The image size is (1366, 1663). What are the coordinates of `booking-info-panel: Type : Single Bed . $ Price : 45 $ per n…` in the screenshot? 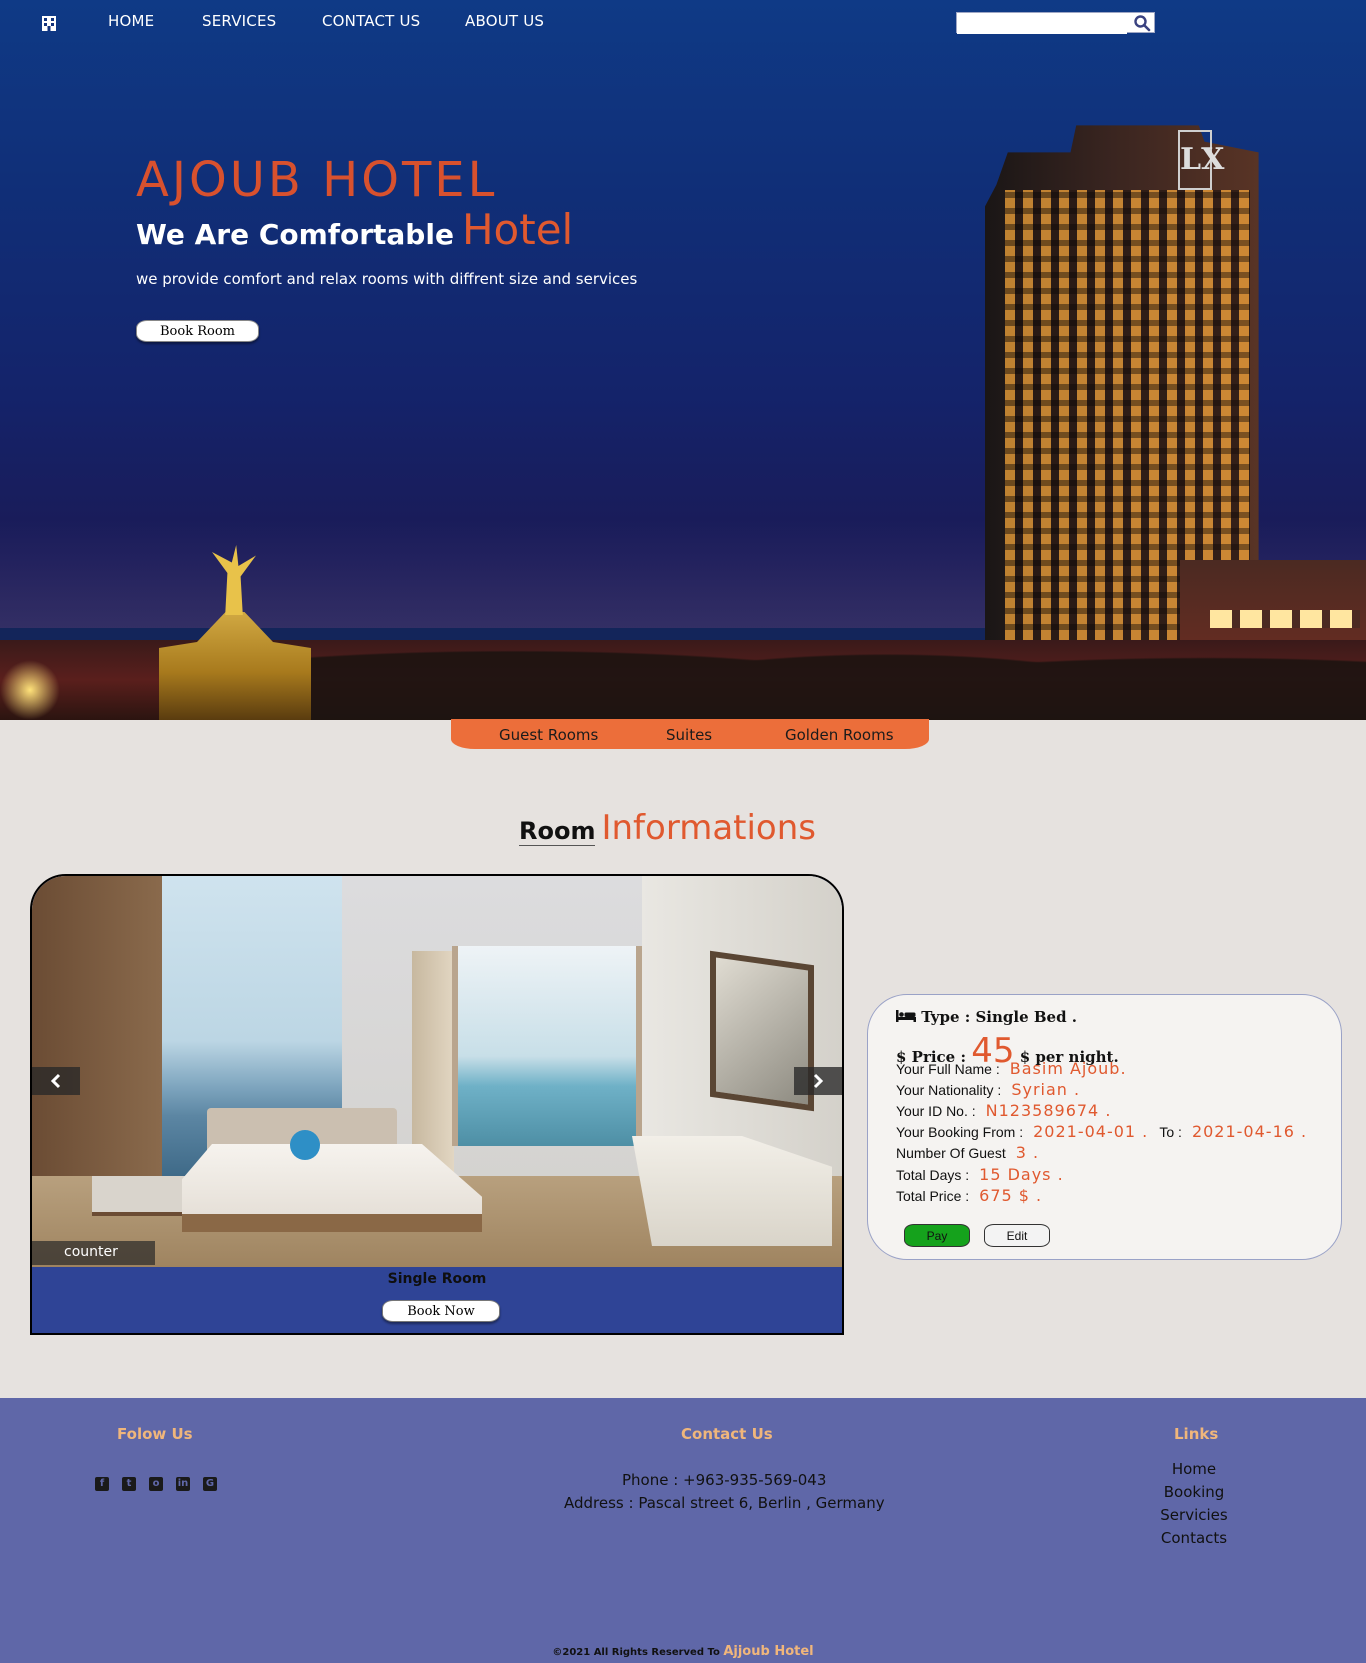 It's located at (1104, 1127).